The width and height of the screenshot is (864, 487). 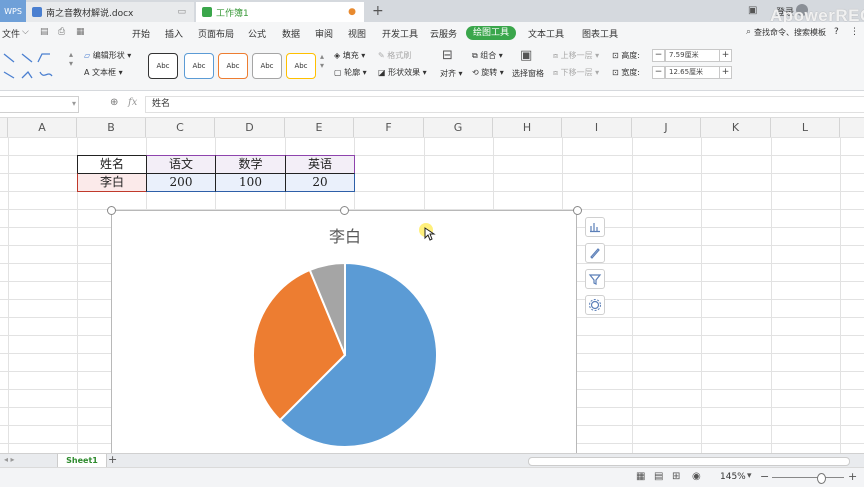 What do you see at coordinates (34, 65) in the screenshot?
I see `shape-gallery` at bounding box center [34, 65].